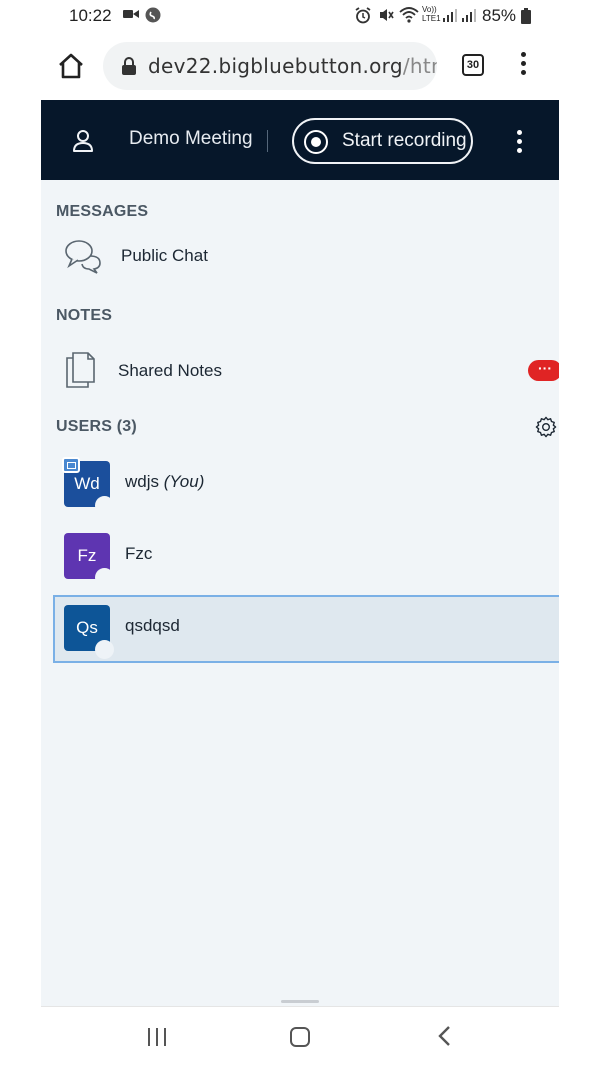 The image size is (600, 1067). I want to click on record-label: Start recording, so click(404, 140).